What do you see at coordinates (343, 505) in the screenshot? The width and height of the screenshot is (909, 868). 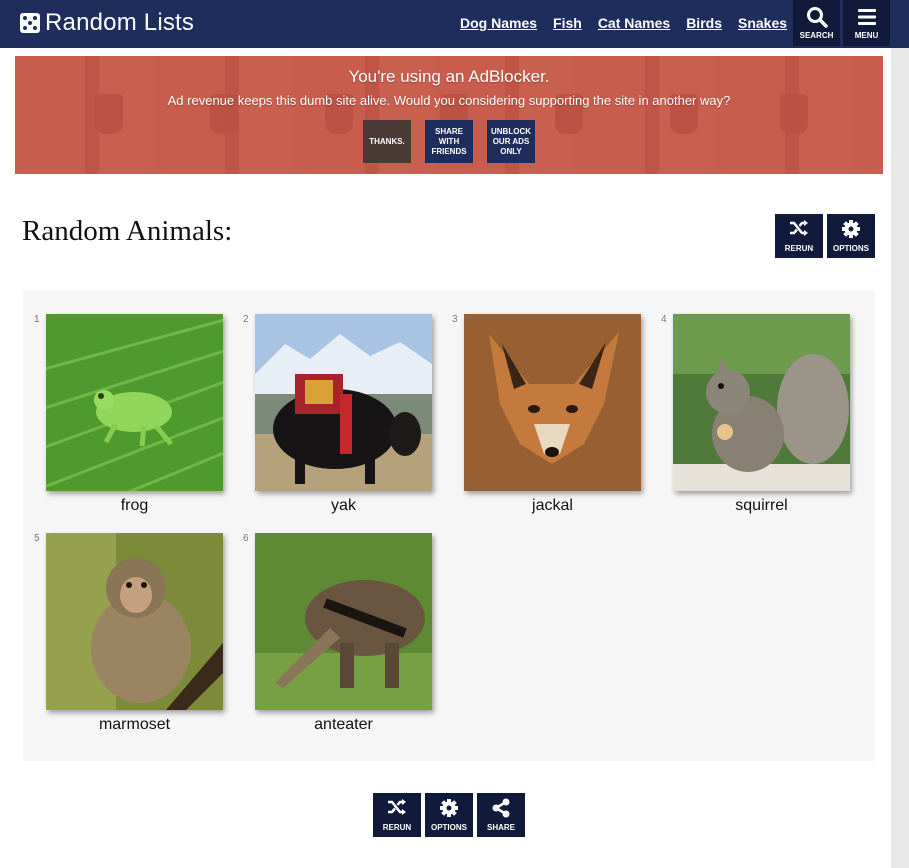 I see `item-name: yak` at bounding box center [343, 505].